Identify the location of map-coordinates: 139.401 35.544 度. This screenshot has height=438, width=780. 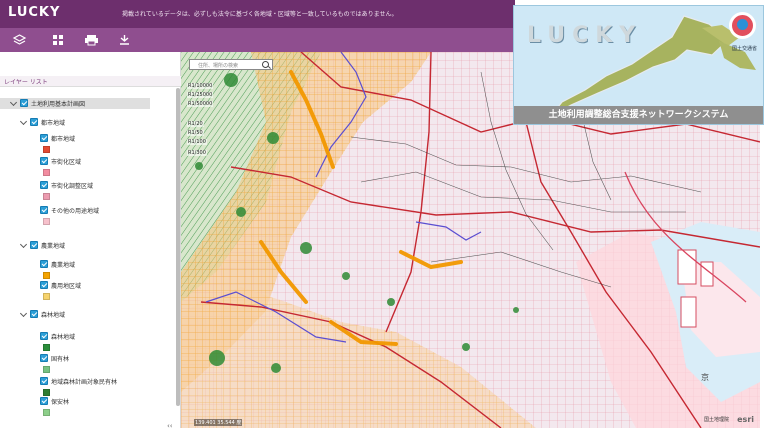
(218, 422).